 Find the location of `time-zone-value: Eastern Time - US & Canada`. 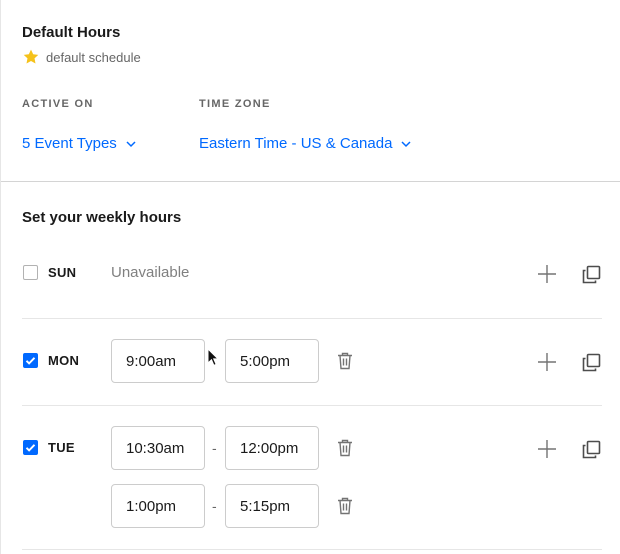

time-zone-value: Eastern Time - US & Canada is located at coordinates (296, 143).